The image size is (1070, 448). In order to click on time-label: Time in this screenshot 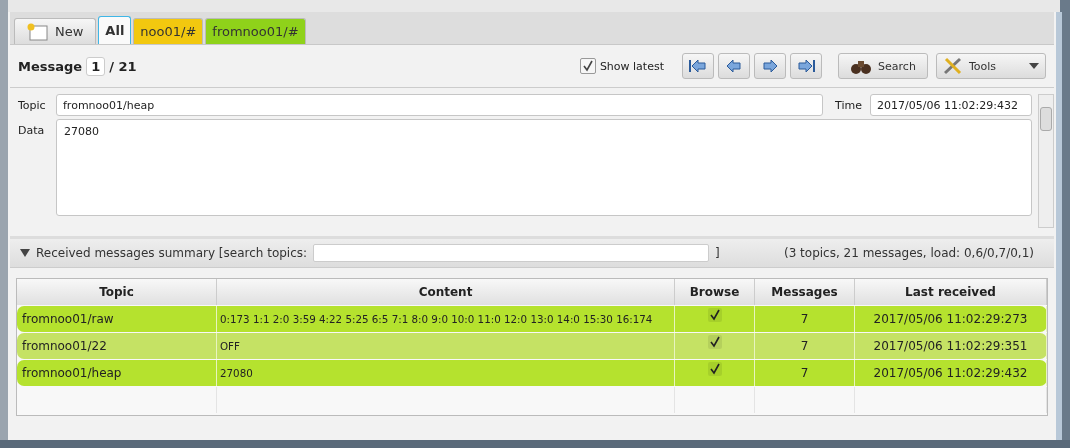, I will do `click(848, 105)`.